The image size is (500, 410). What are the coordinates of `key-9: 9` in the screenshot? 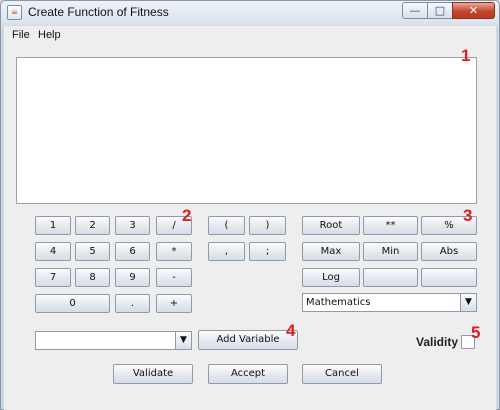 It's located at (132, 277).